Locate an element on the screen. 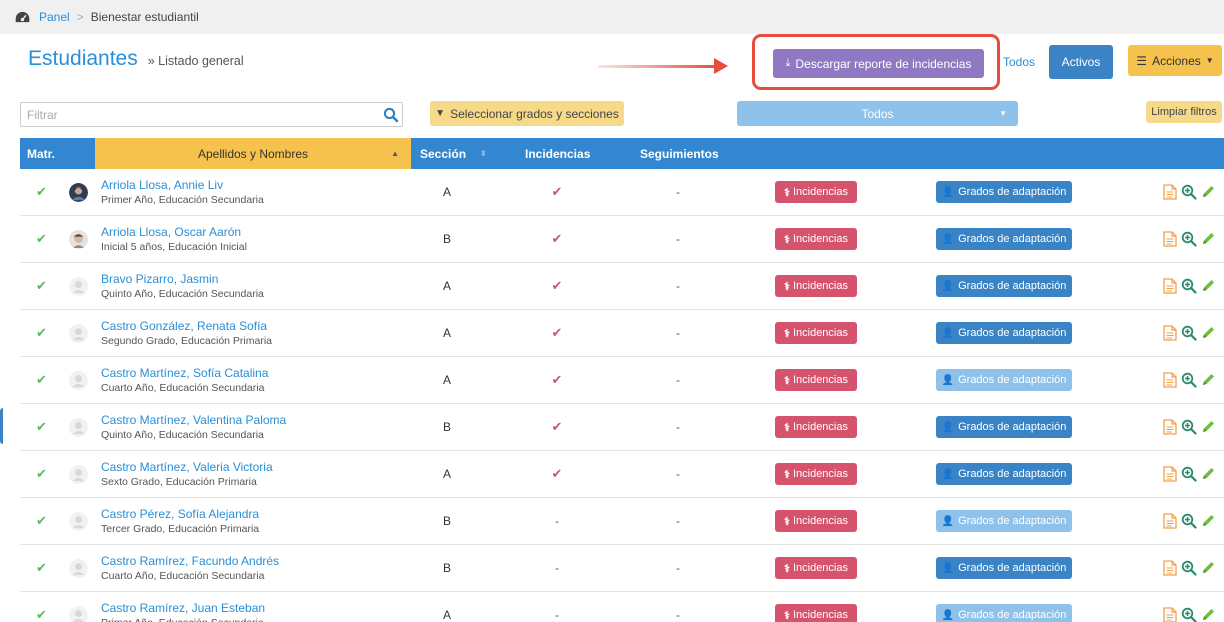 The width and height of the screenshot is (1224, 622). breadcrumb-link-panel: Panel is located at coordinates (54, 17).